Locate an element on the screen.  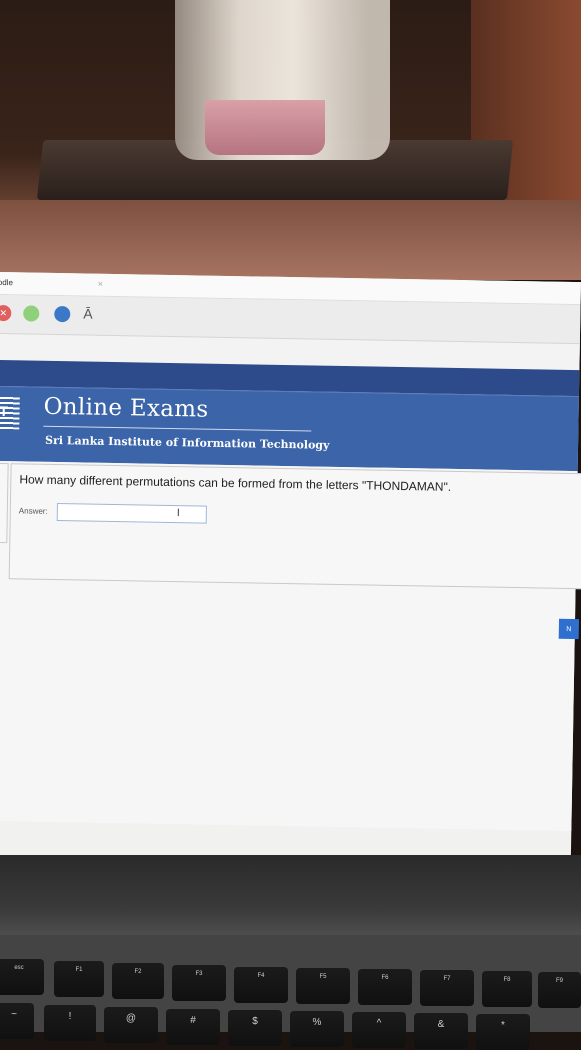
key-dollar: $ is located at coordinates (255, 1028).